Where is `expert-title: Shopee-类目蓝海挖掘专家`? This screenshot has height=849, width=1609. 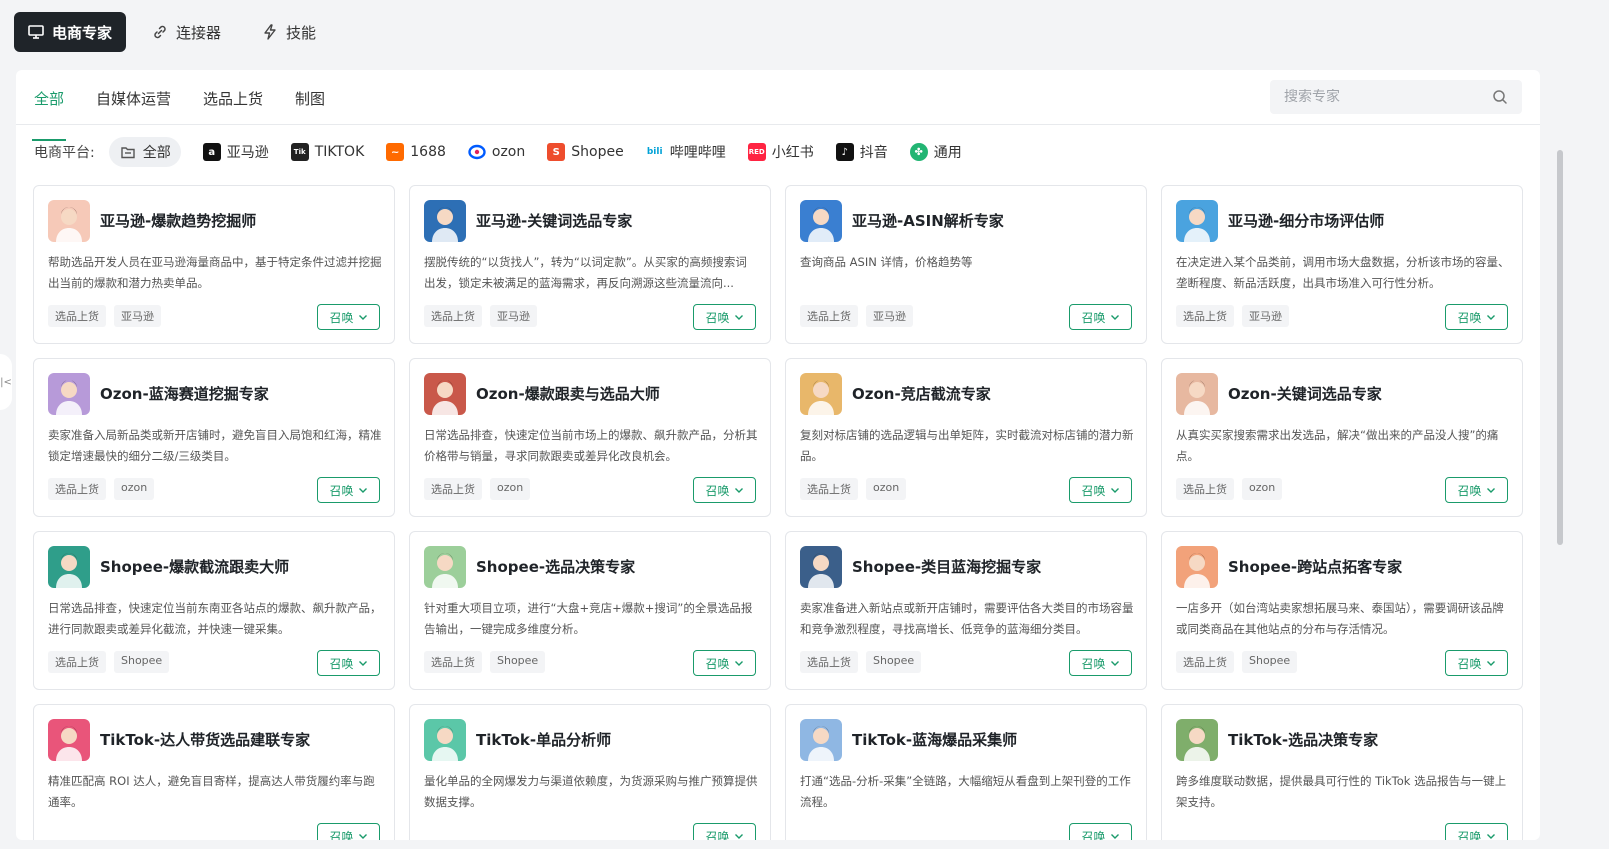
expert-title: Shopee-类目蓝海挖掘专家 is located at coordinates (947, 567).